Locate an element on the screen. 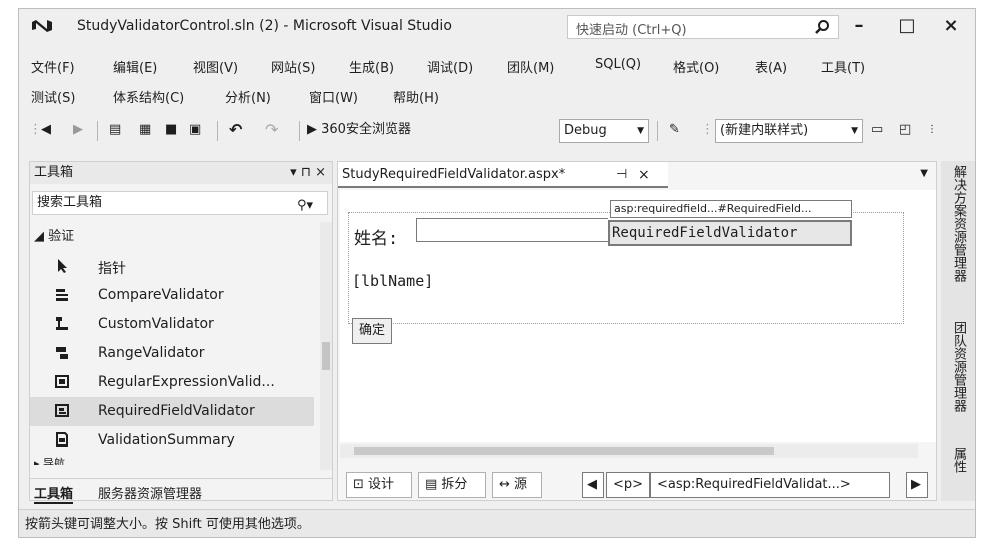 This screenshot has height=544, width=1001. tab-properties: 属性 is located at coordinates (958, 460).